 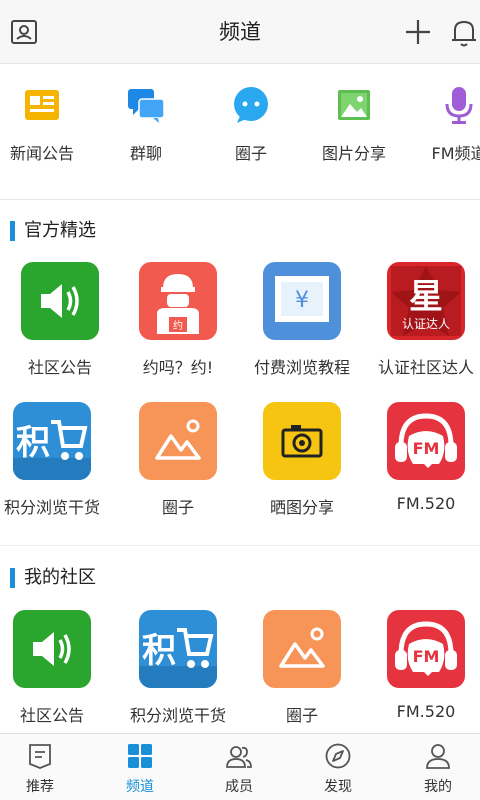 What do you see at coordinates (302, 441) in the screenshot?
I see `camera-icon` at bounding box center [302, 441].